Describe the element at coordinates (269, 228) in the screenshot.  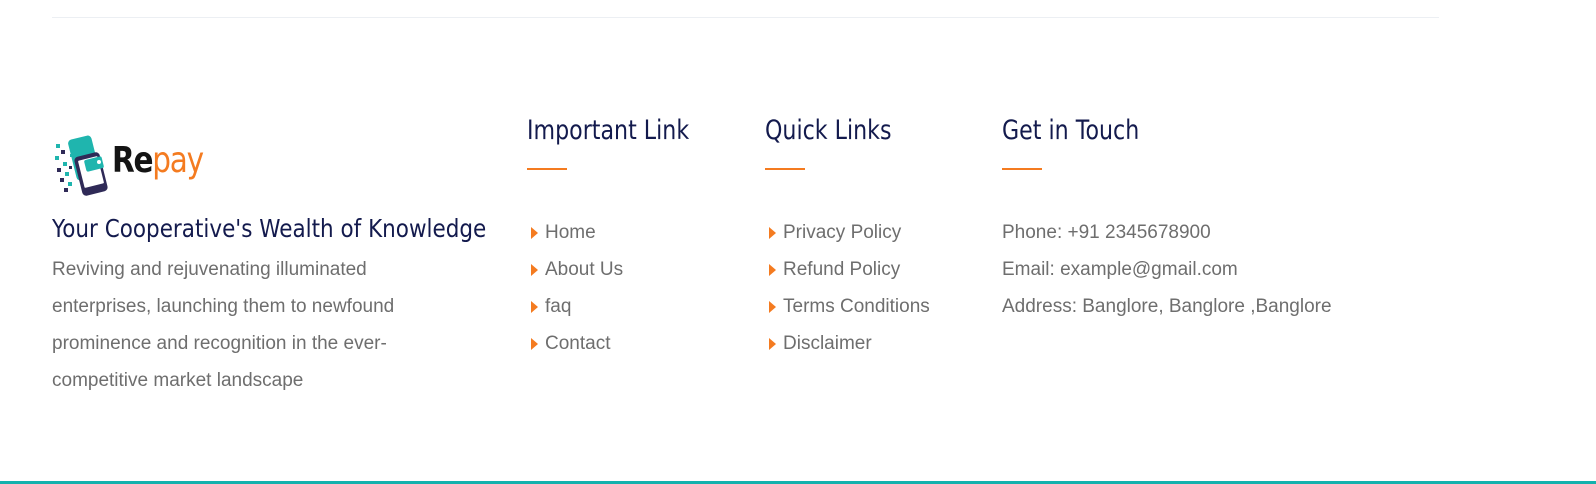
I see `brand-tagline: Your Cooperative's Wealth of Knowledge` at that location.